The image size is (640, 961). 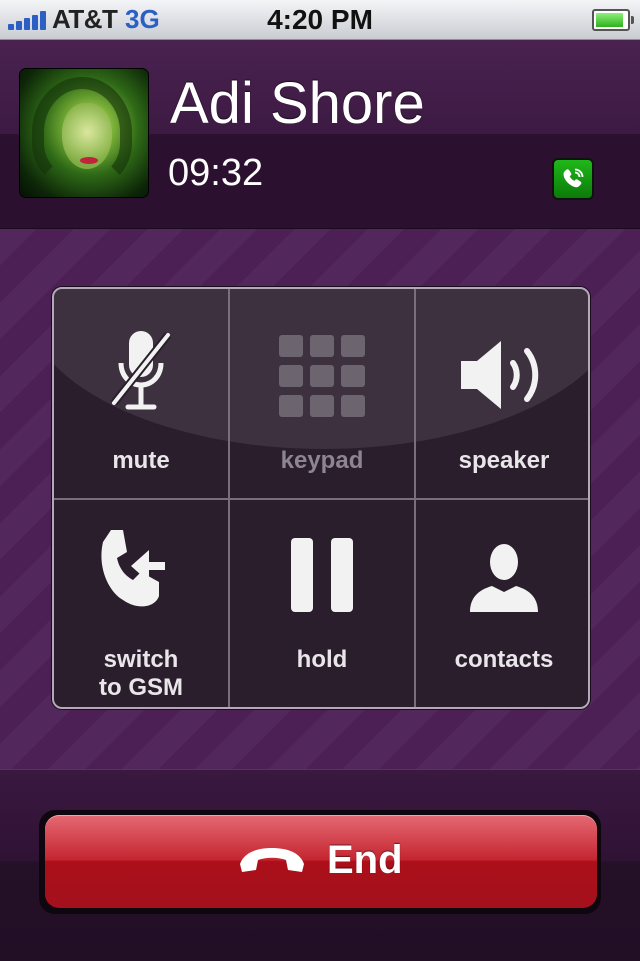 What do you see at coordinates (141, 687) in the screenshot?
I see `switch-gsm-label-line2: to GSM` at bounding box center [141, 687].